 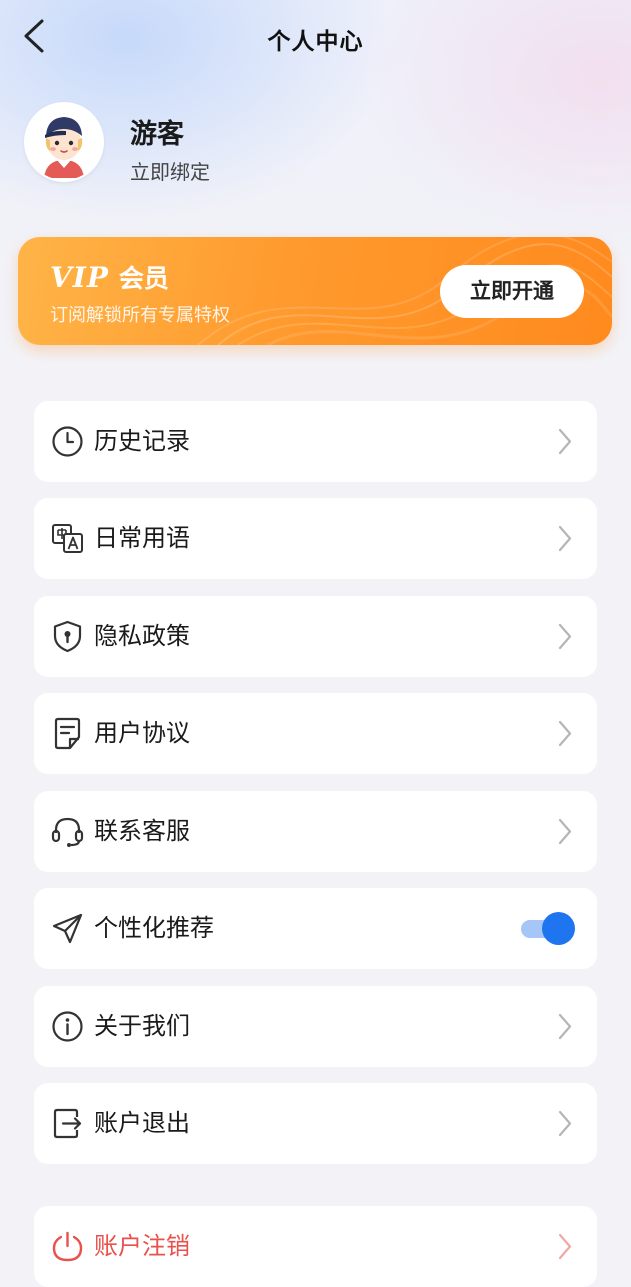 I want to click on headset-icon, so click(x=67, y=832).